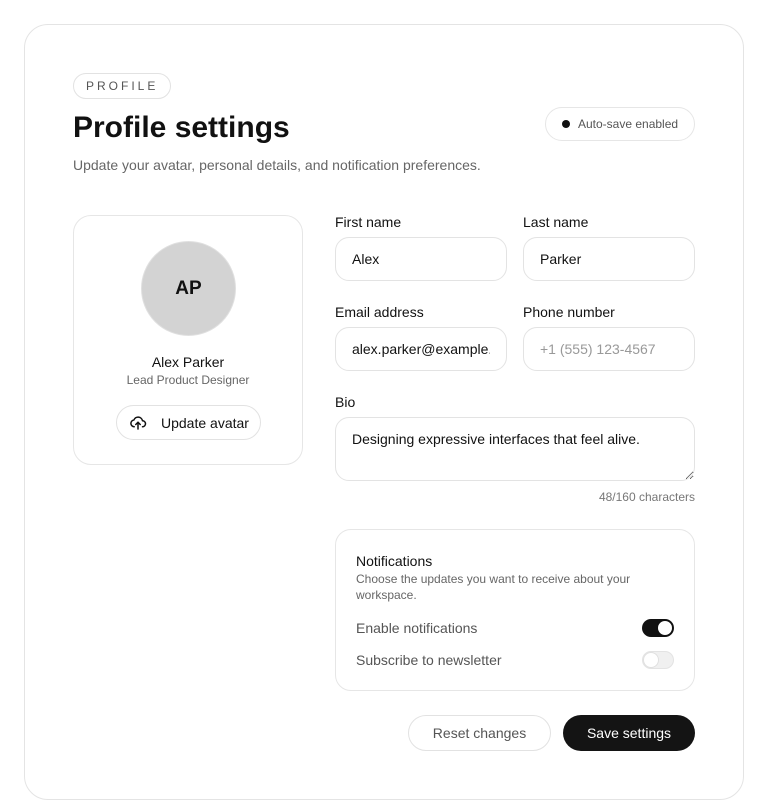 This screenshot has height=800, width=768. I want to click on update-avatar-label: Update avatar, so click(205, 422).